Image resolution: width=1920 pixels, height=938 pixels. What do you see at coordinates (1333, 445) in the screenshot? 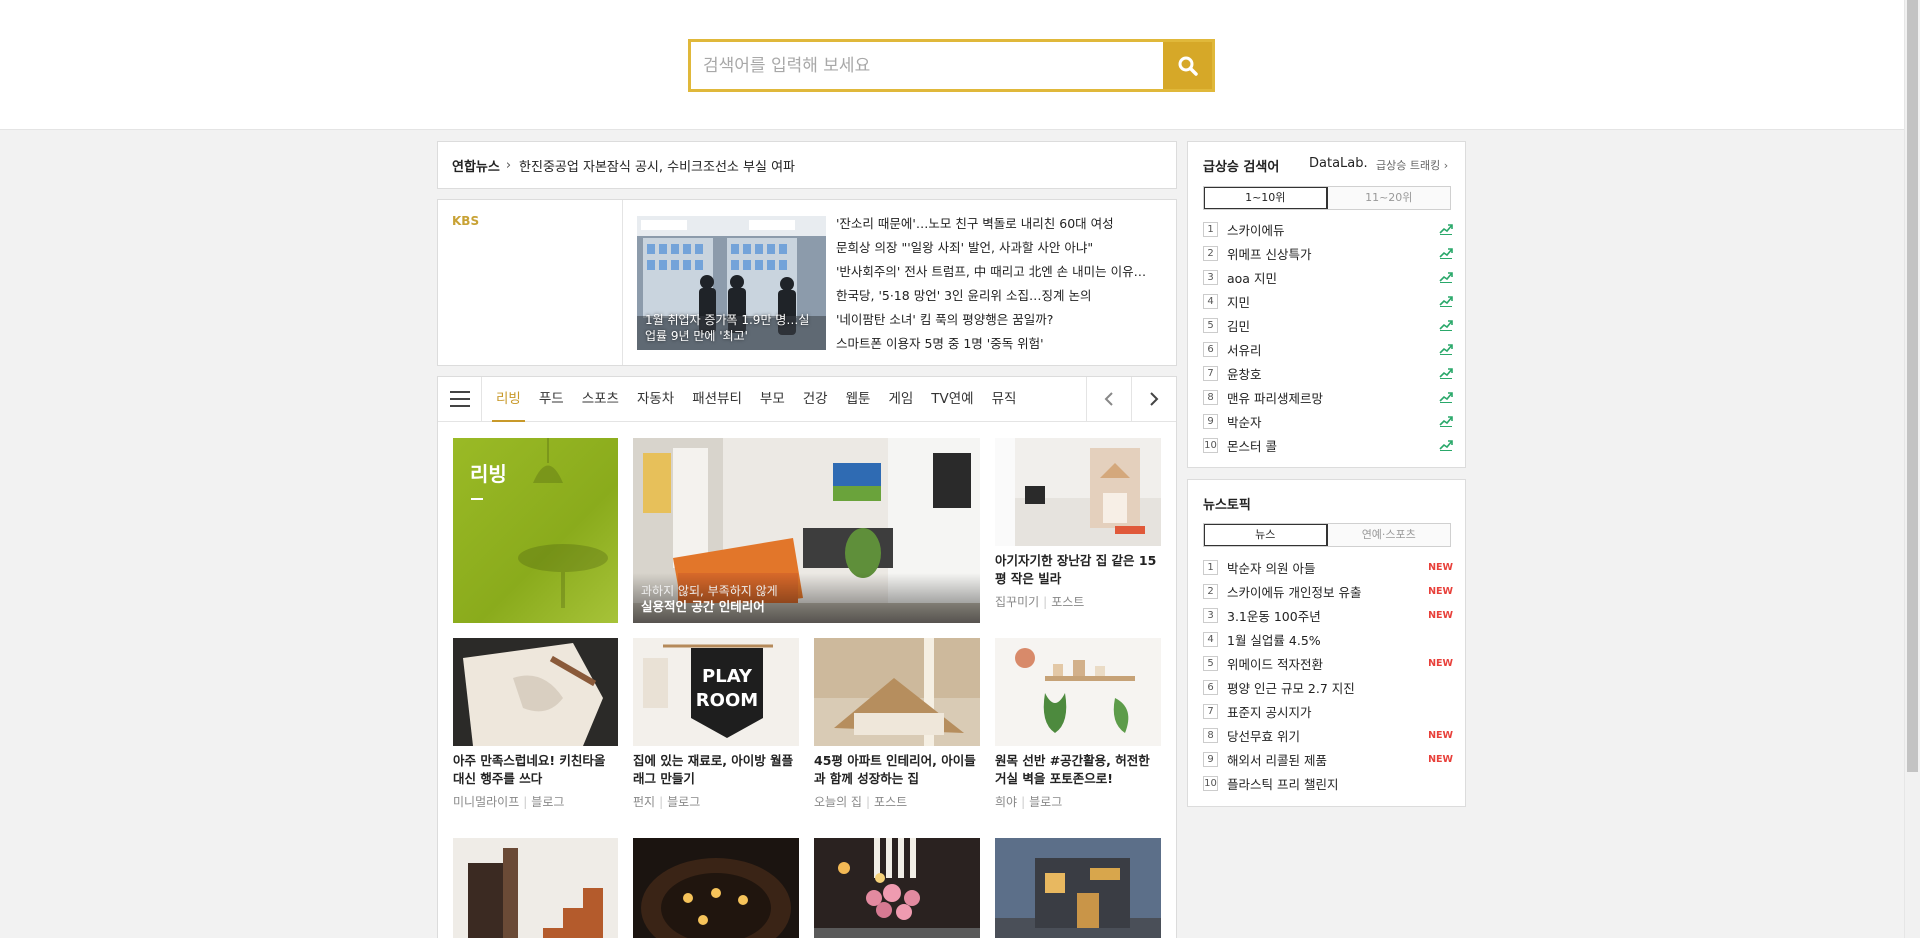
I see `search-term: 몬스터 콜` at bounding box center [1333, 445].